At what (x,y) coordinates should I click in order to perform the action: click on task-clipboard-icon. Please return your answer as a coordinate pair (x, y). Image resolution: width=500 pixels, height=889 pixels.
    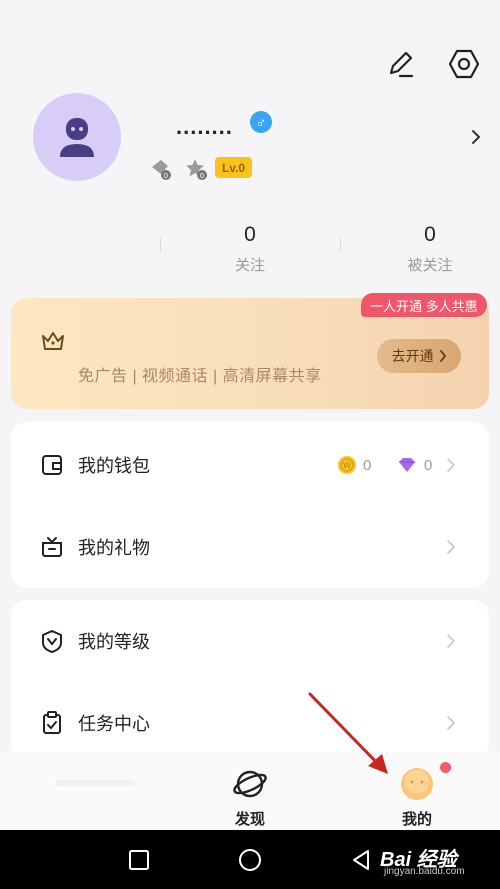
    Looking at the image, I should click on (52, 722).